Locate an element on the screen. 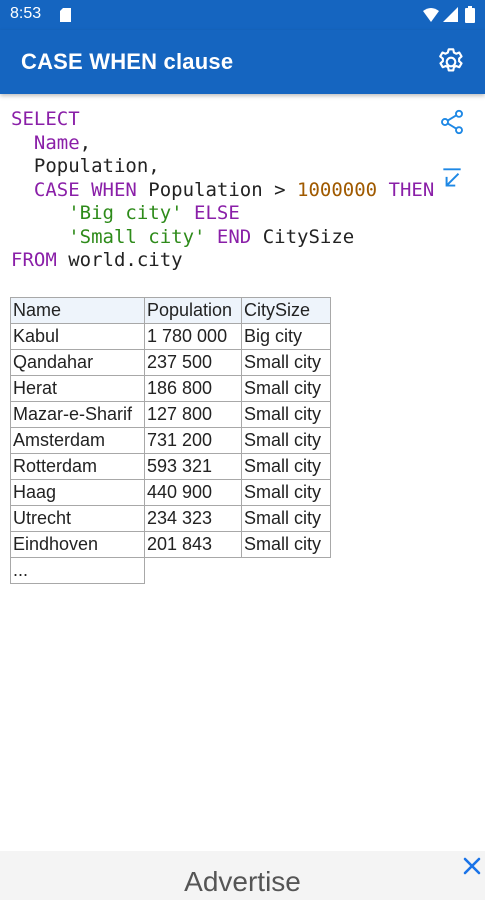 The height and width of the screenshot is (900, 485). page-title: CASE WHEN clause is located at coordinates (127, 61).